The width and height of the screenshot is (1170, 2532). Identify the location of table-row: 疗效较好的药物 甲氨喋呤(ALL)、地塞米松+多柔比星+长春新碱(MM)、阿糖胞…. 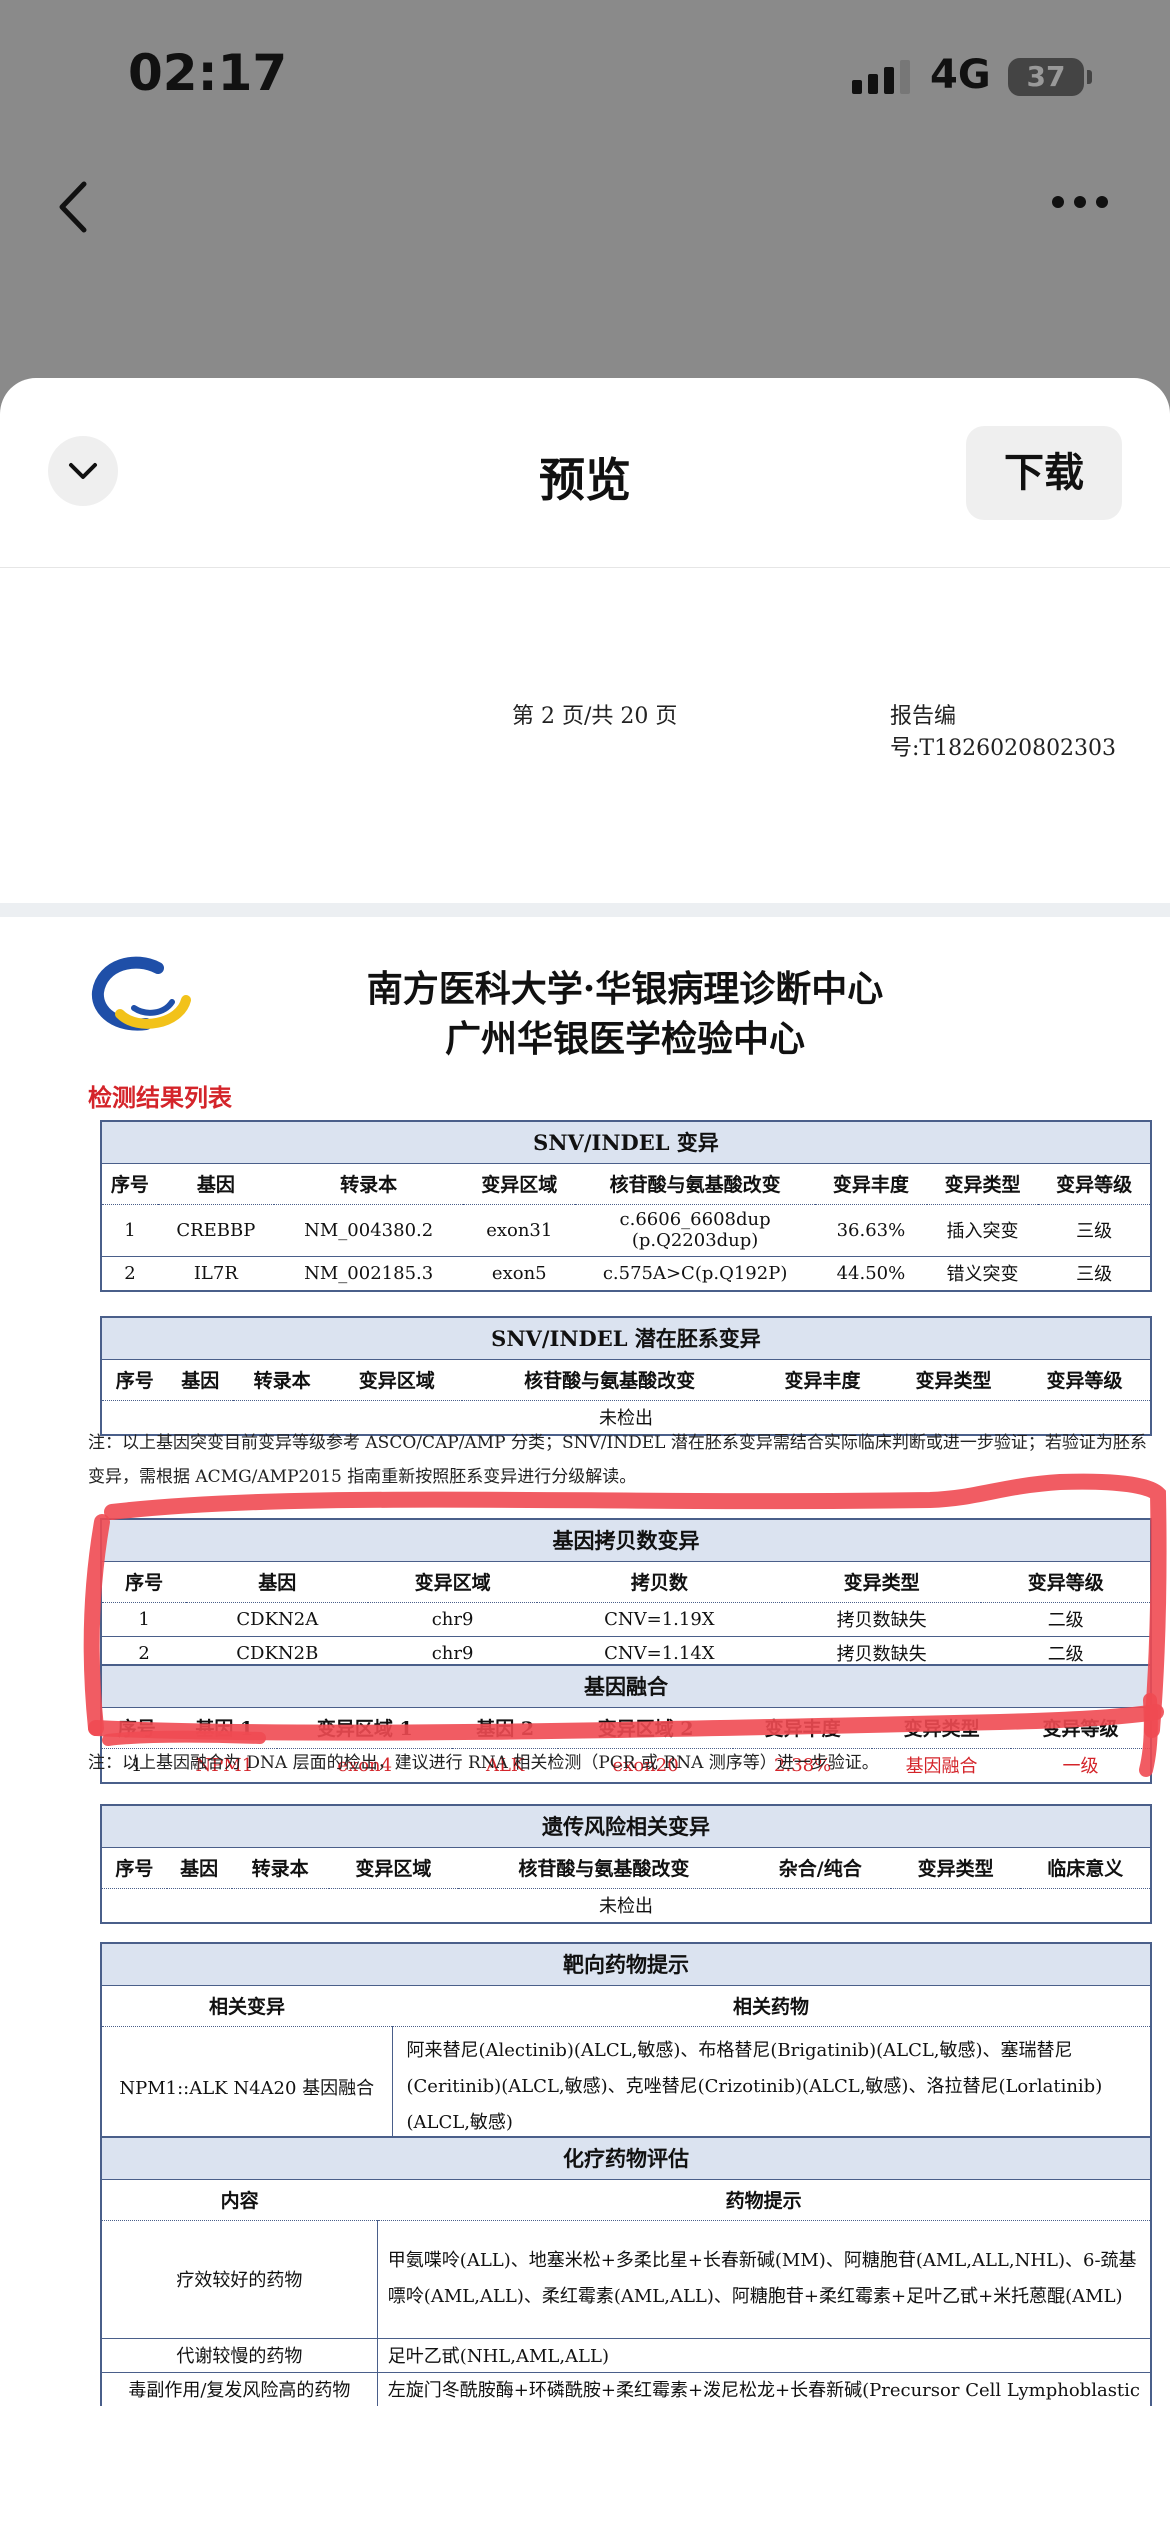
(626, 2279).